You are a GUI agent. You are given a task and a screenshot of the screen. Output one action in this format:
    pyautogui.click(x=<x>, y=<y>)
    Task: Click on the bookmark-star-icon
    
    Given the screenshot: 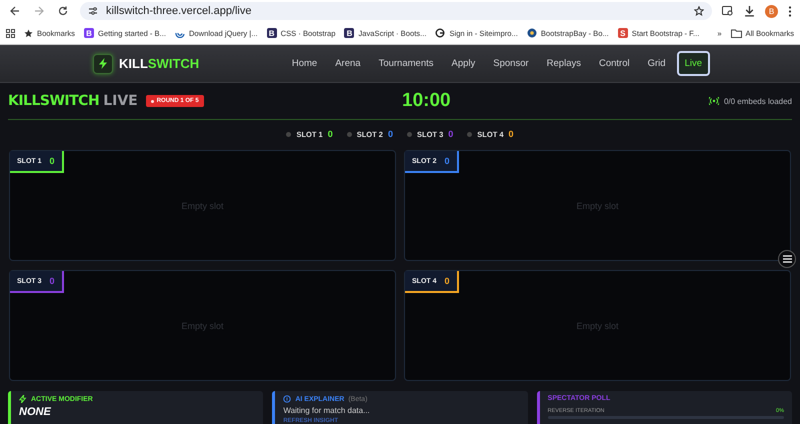 What is the action you would take?
    pyautogui.click(x=699, y=11)
    